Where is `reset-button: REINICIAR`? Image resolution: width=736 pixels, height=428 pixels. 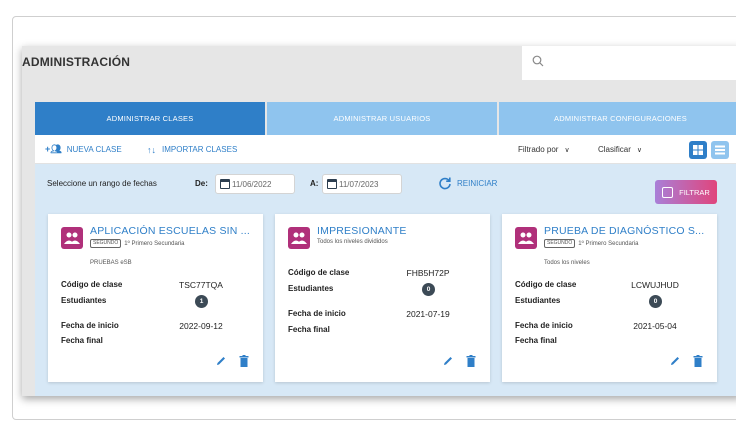
reset-button: REINICIAR is located at coordinates (467, 183).